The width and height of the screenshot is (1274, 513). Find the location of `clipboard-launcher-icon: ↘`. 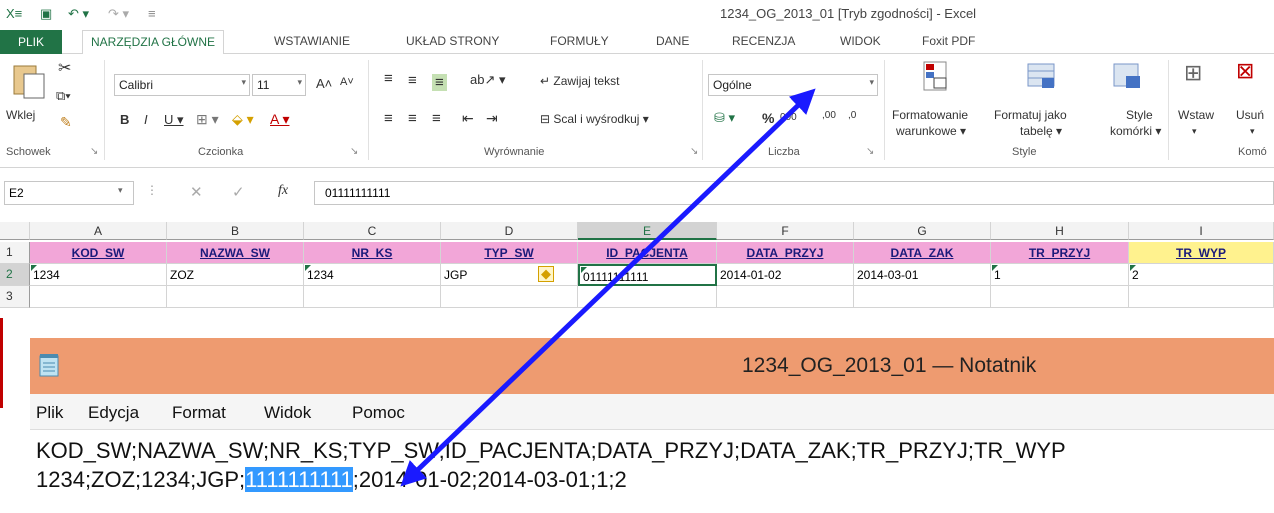

clipboard-launcher-icon: ↘ is located at coordinates (94, 151).